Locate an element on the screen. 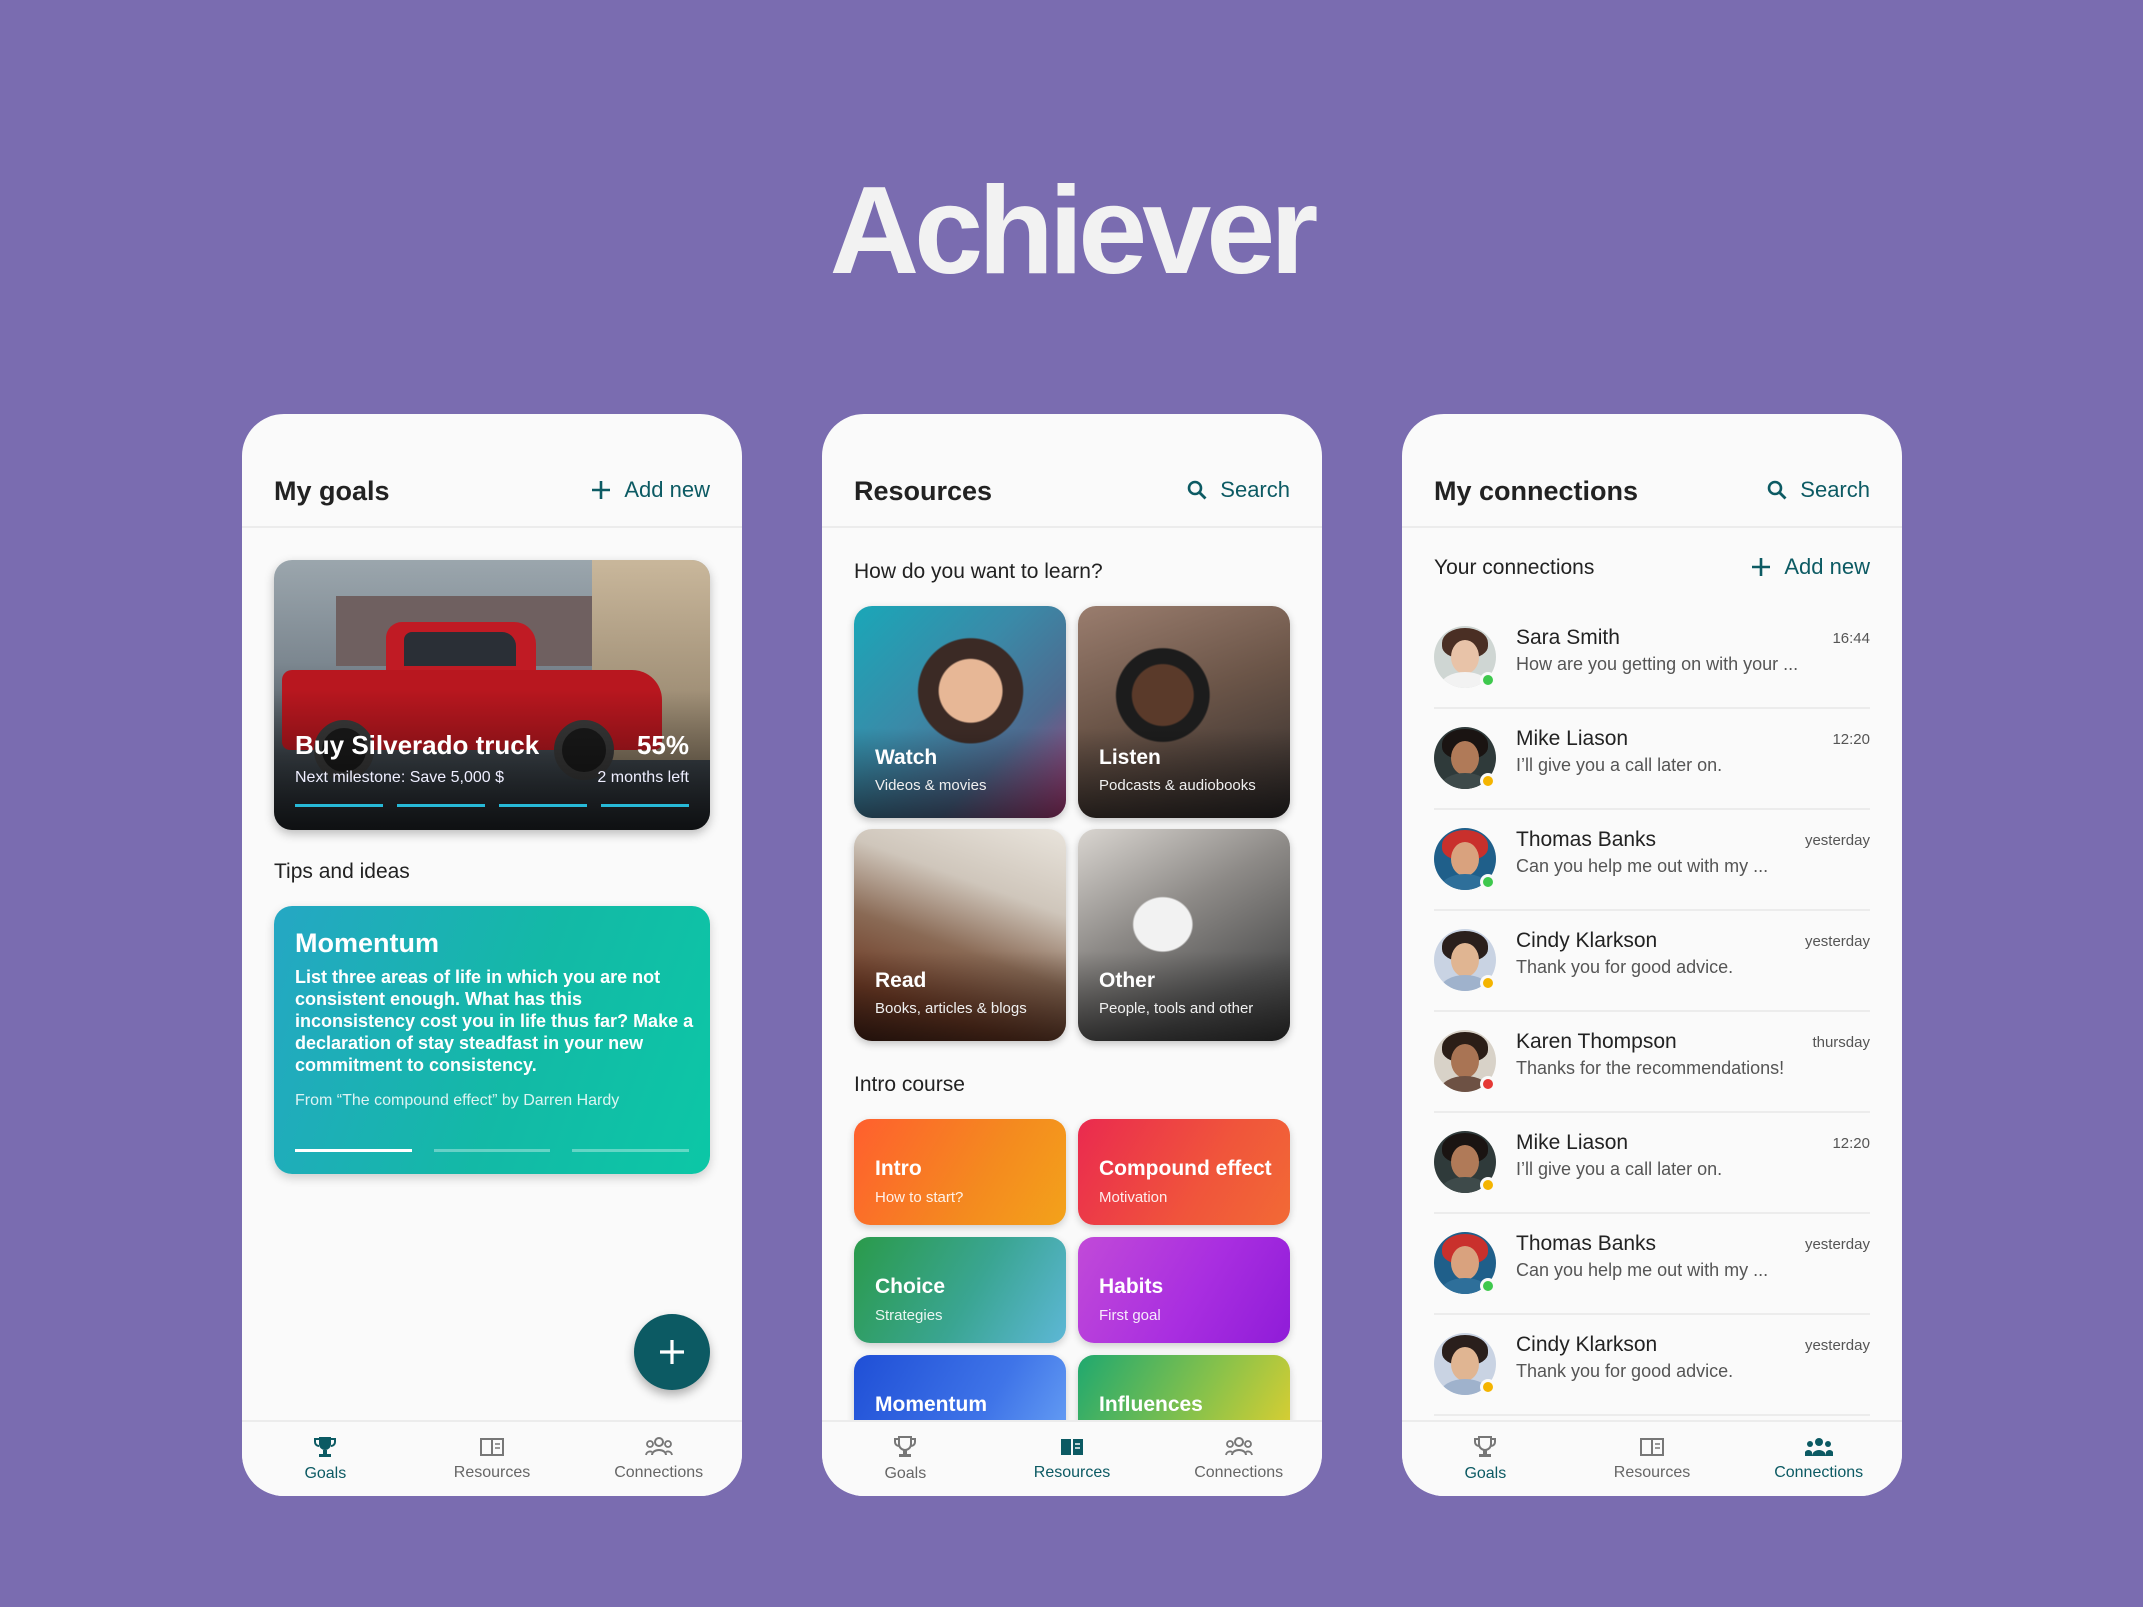 This screenshot has width=2143, height=1607. add-goal-button: Add new is located at coordinates (650, 490).